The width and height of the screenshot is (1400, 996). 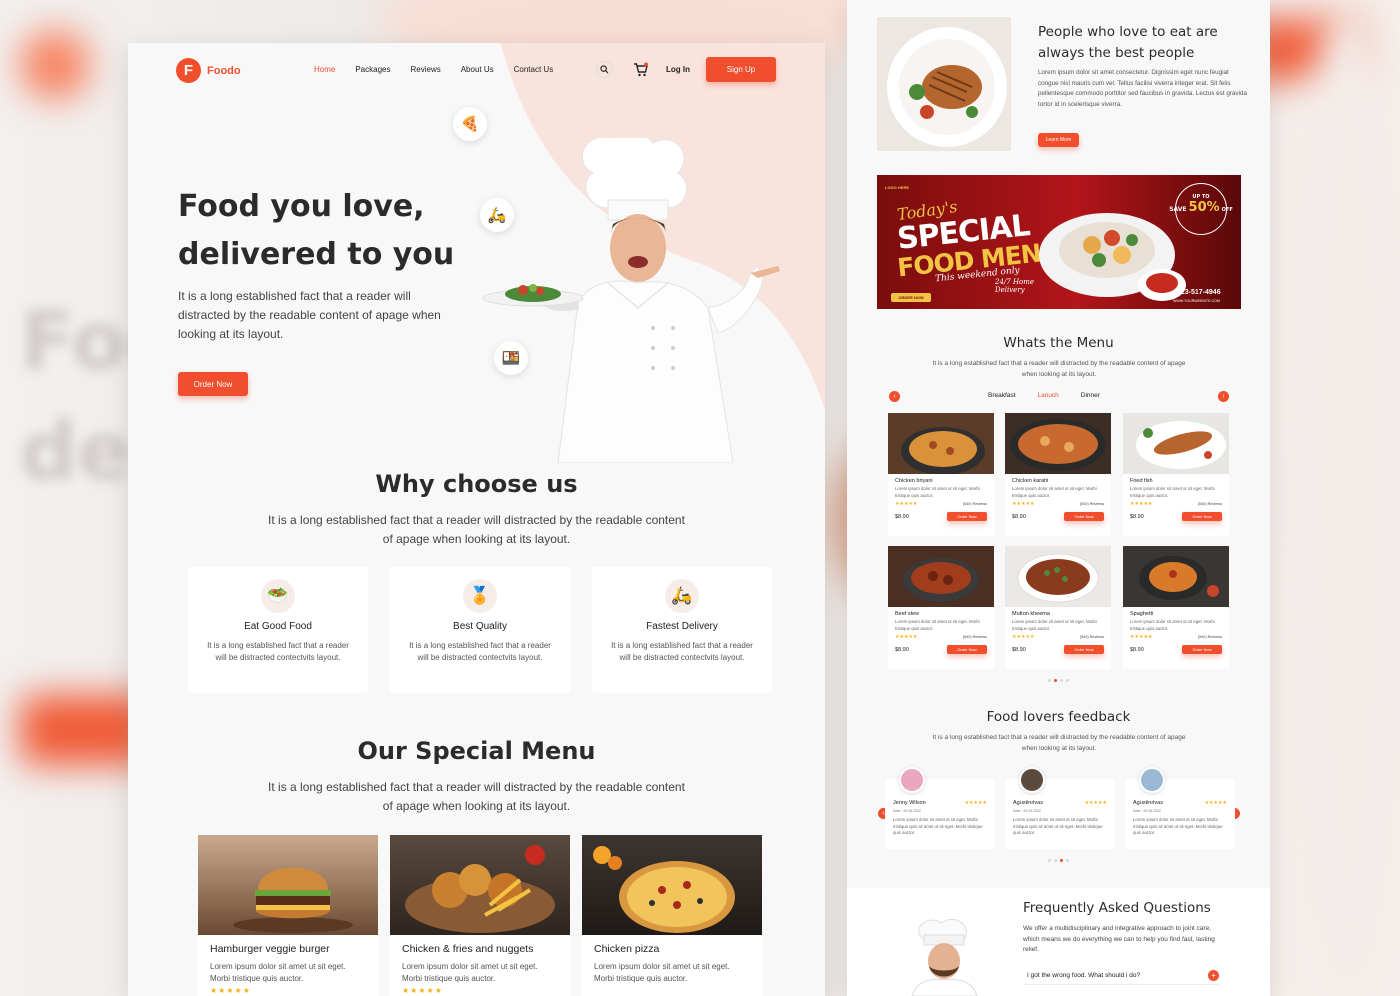 I want to click on tab-dinner: Dinner, so click(x=1090, y=395).